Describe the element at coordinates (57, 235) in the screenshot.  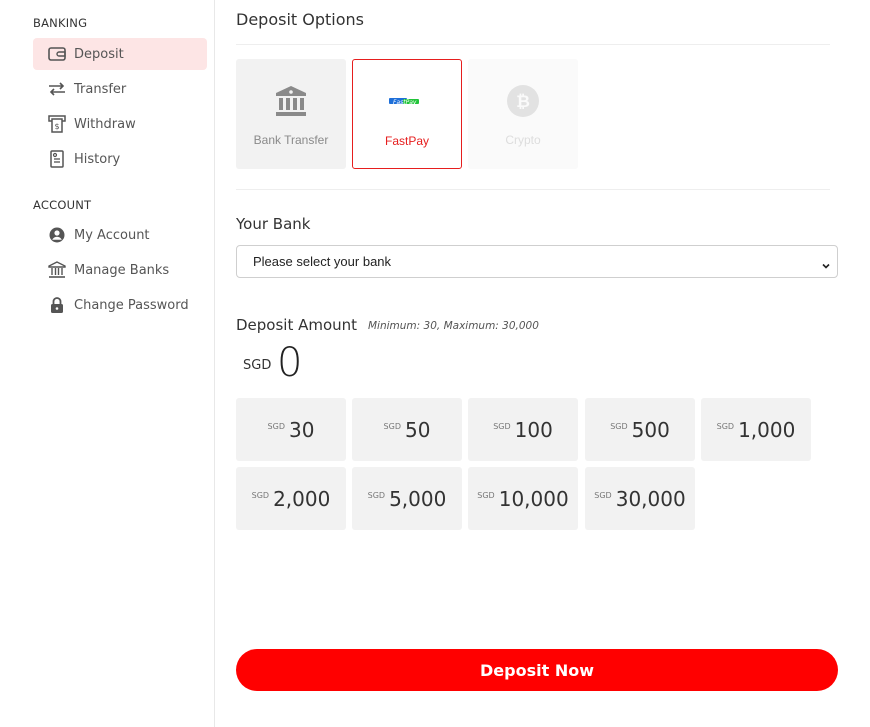
I see `user-circle-icon` at that location.